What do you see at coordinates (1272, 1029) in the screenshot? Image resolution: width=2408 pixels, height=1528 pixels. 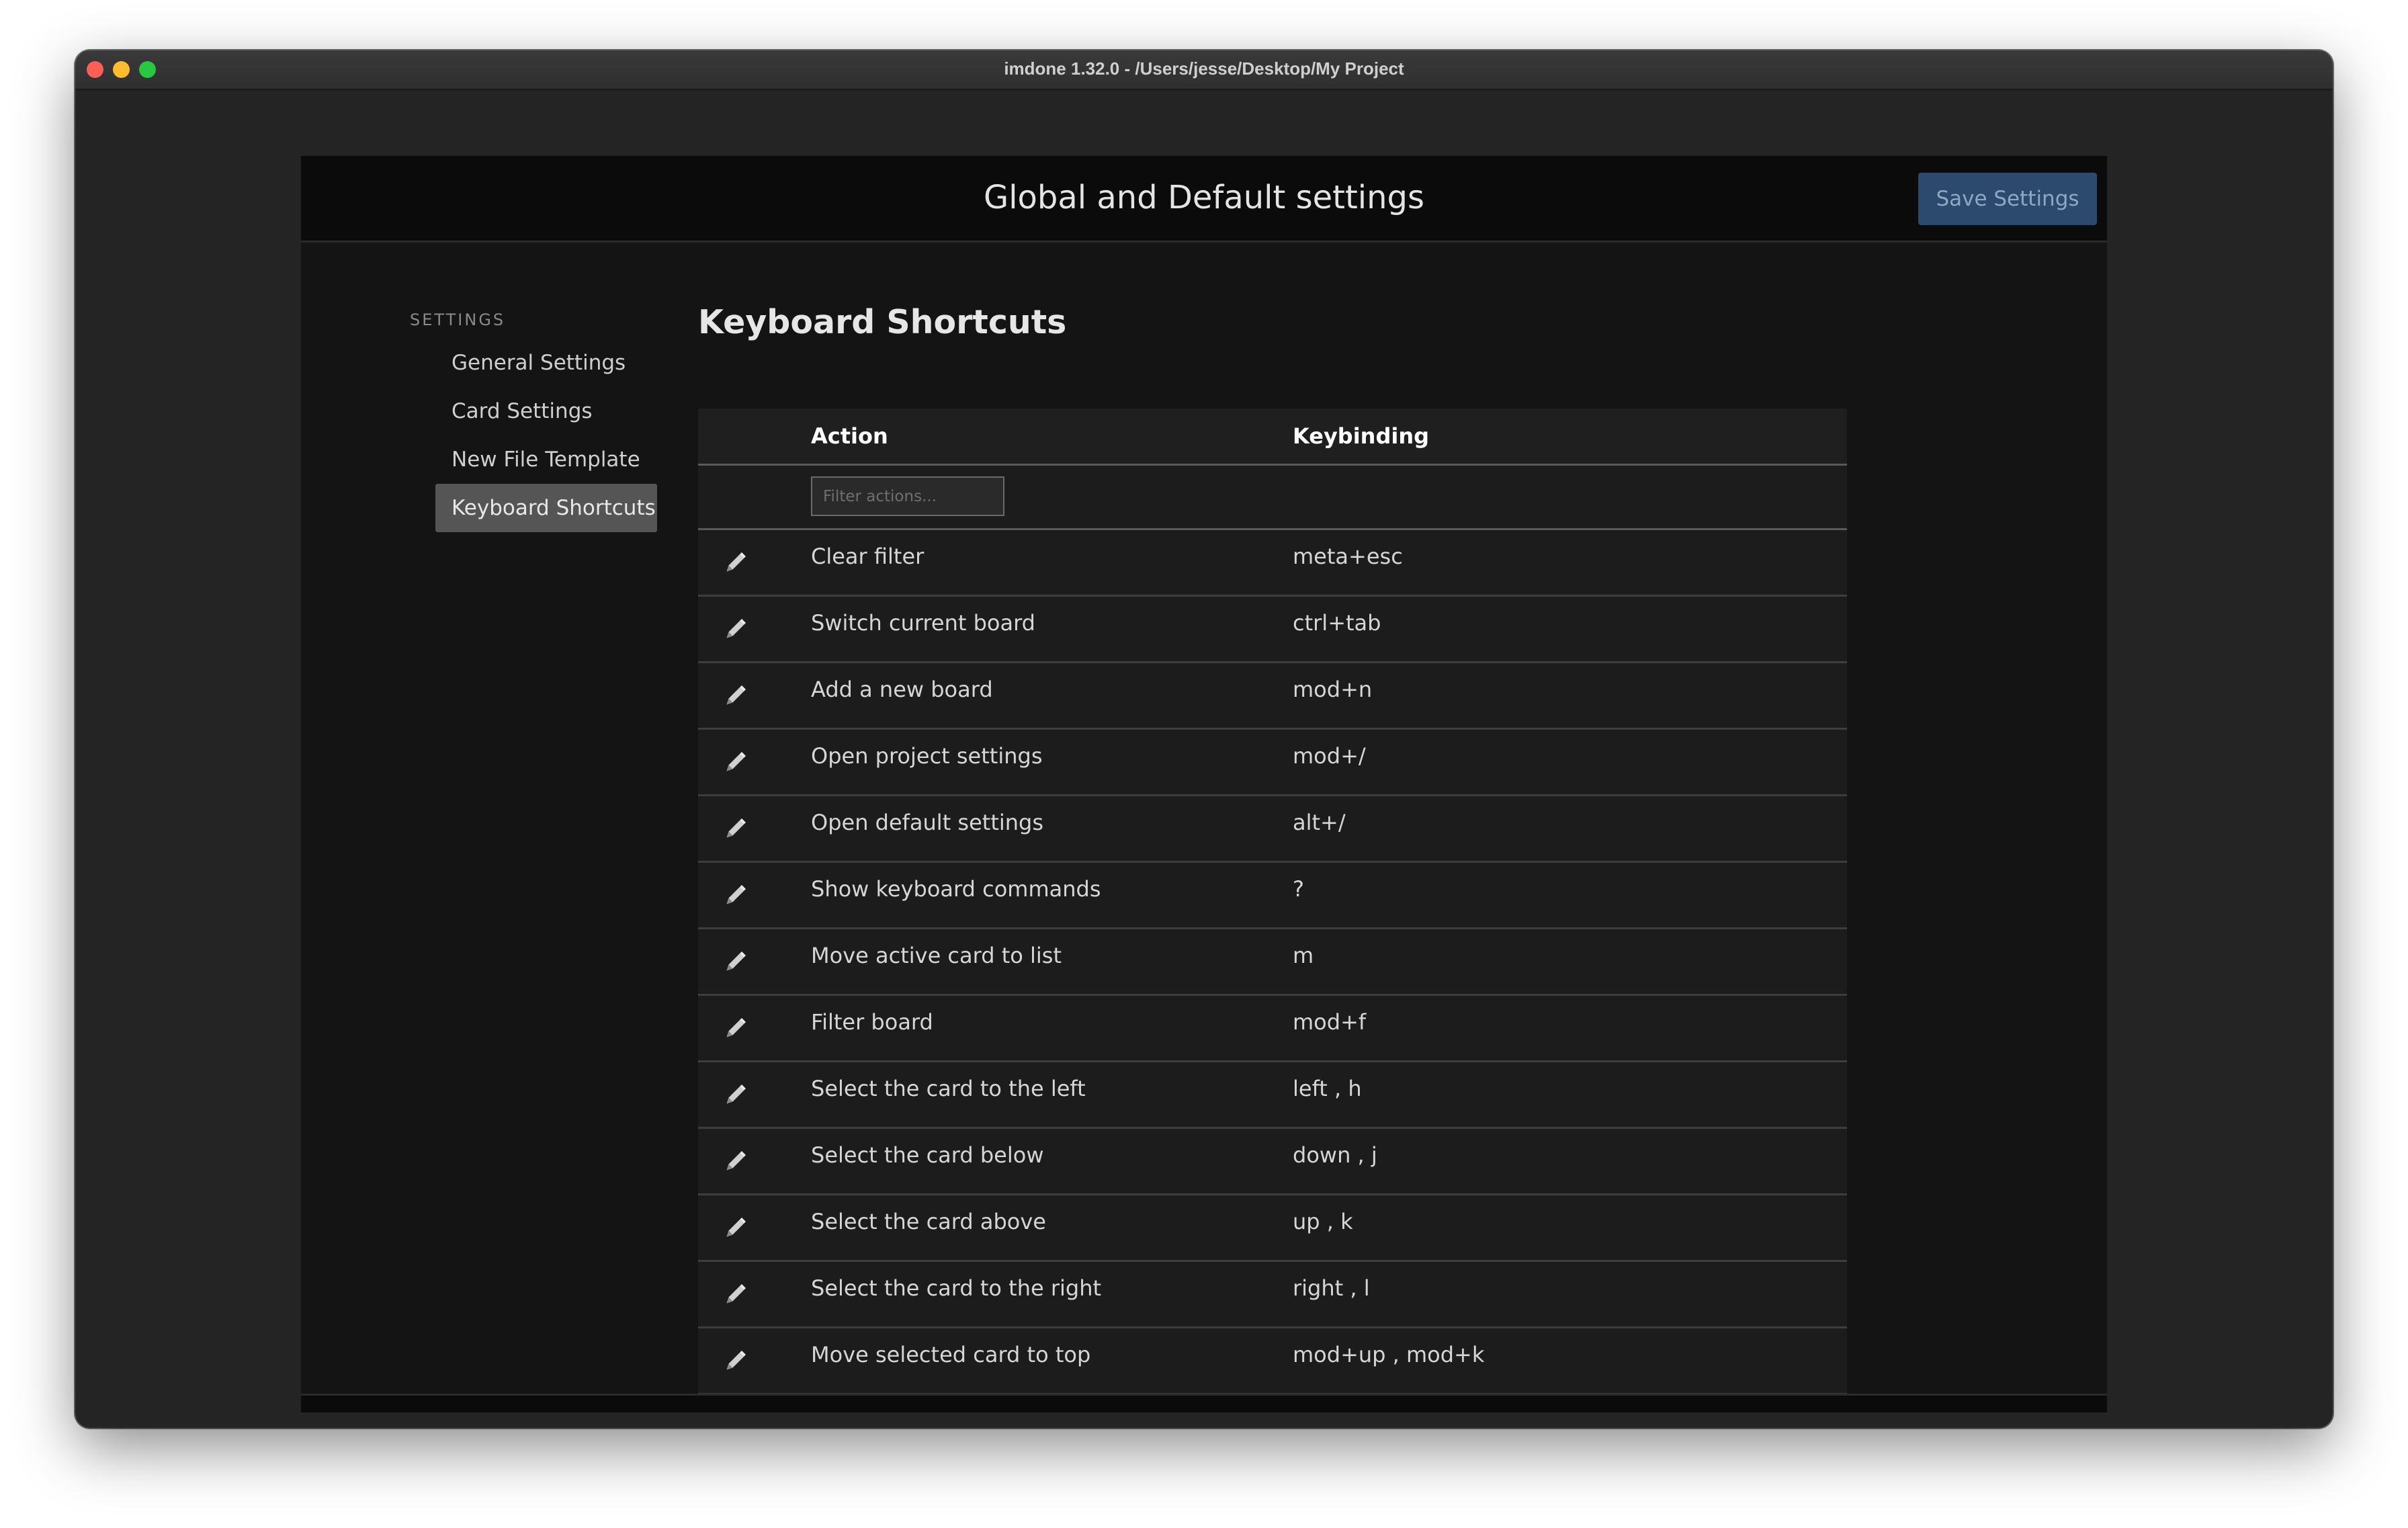 I see `table-row: Filter board mod+f` at bounding box center [1272, 1029].